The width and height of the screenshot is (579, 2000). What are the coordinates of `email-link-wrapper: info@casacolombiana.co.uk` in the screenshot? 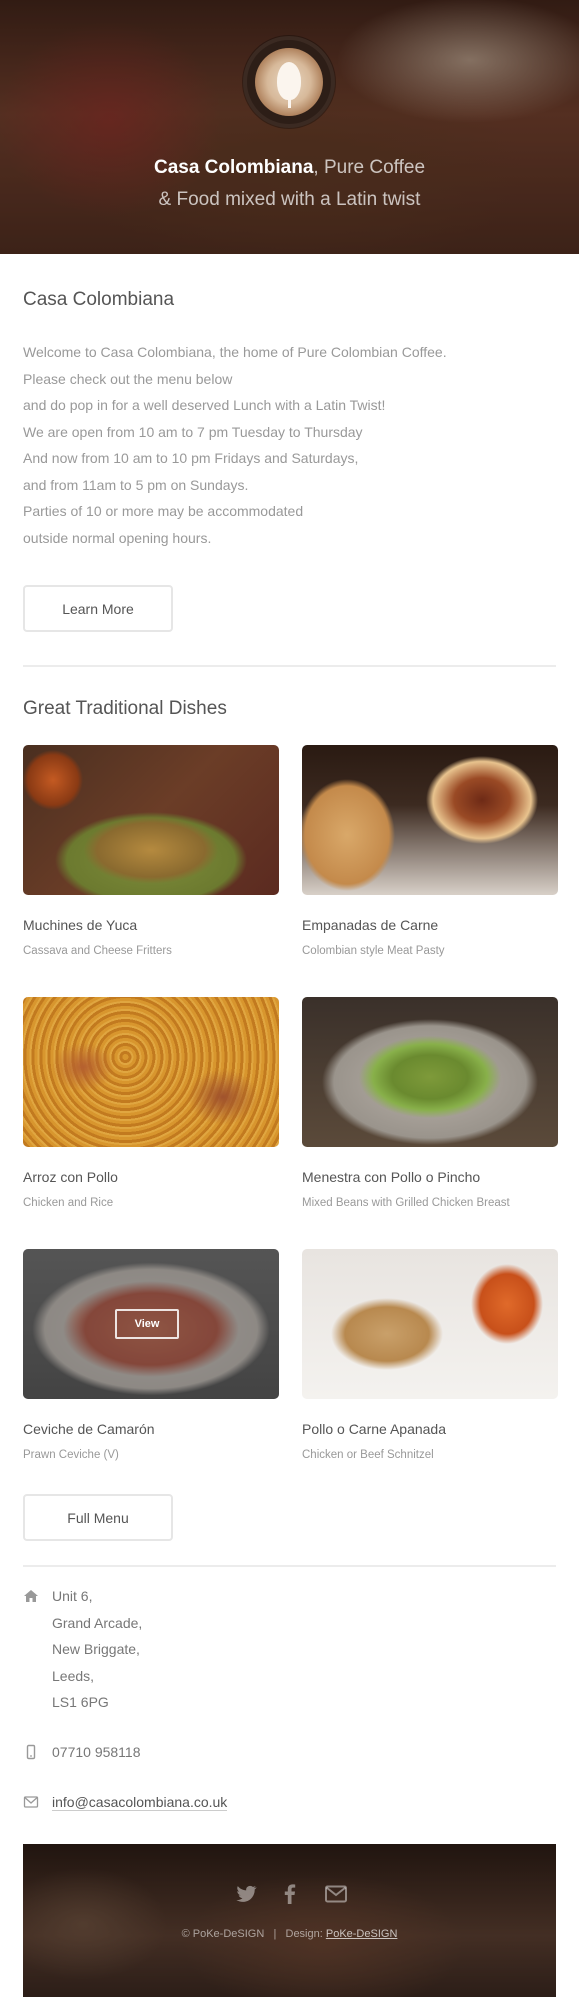 It's located at (140, 1802).